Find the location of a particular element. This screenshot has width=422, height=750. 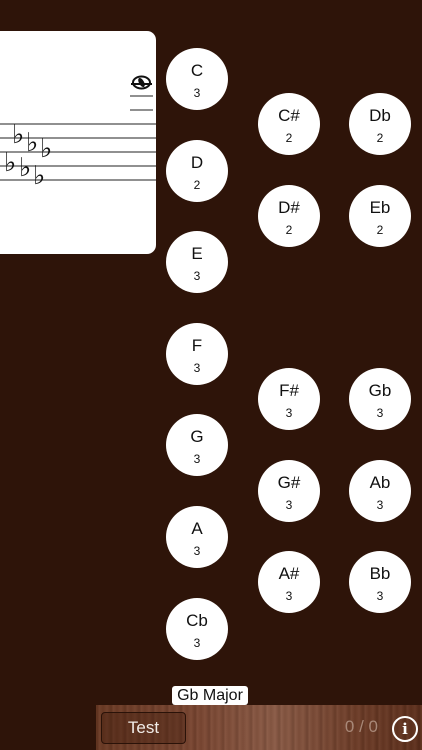

note-button-b-flat: Bb 3 is located at coordinates (380, 582).